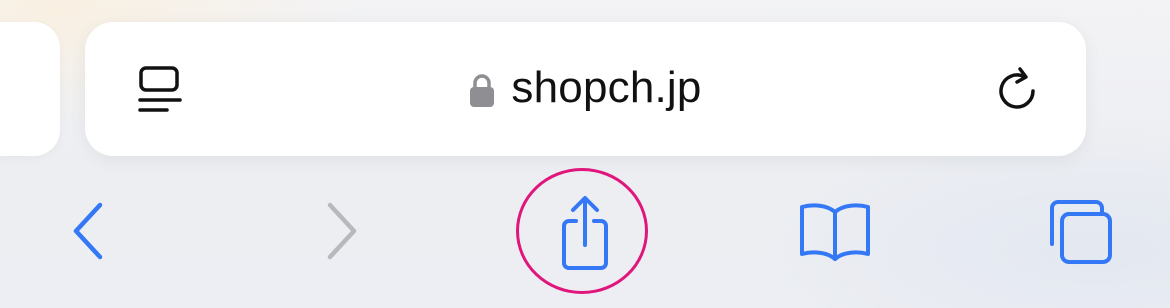  I want to click on previous-tab-card, so click(30, 89).